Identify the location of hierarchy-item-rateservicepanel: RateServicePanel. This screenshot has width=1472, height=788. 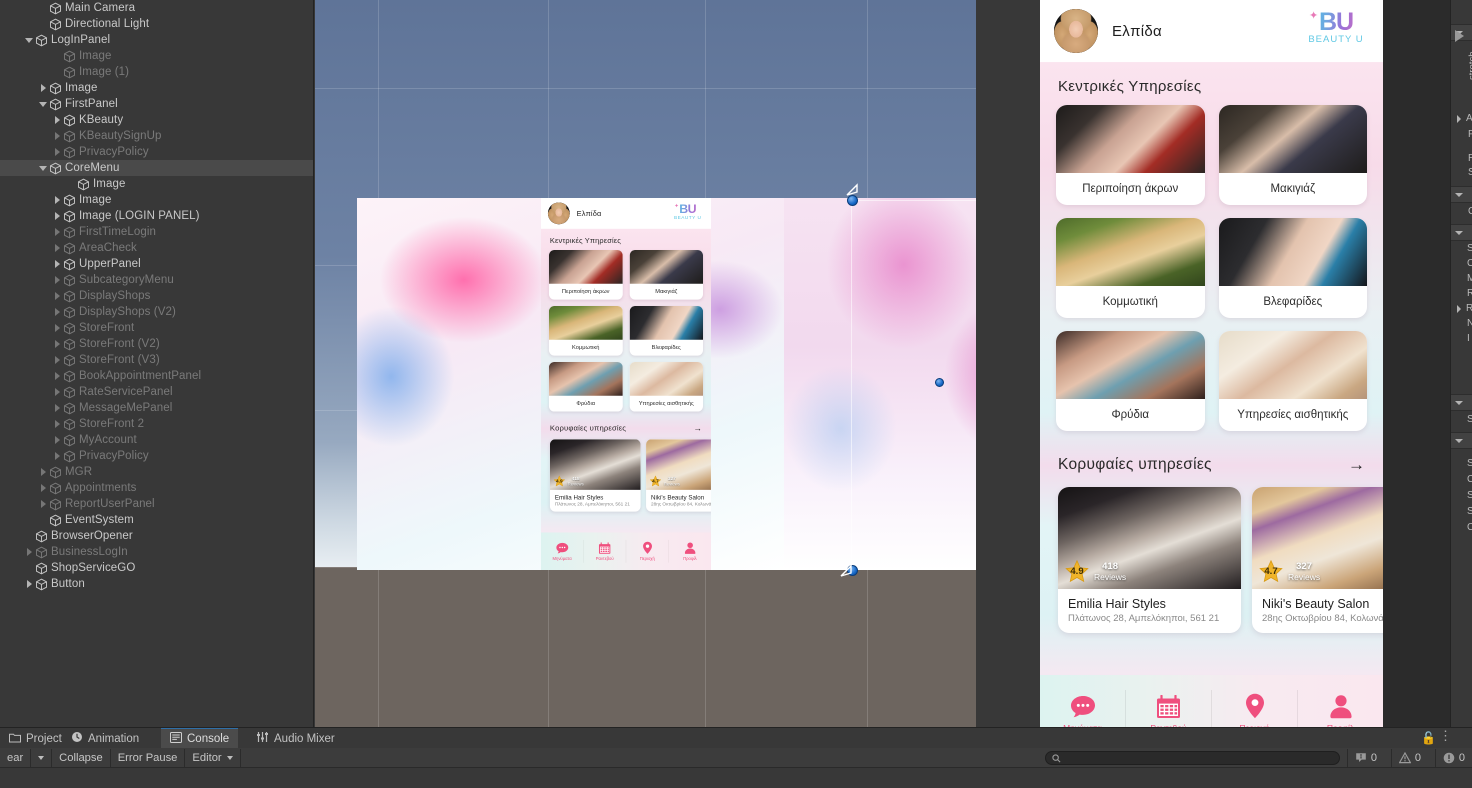
(156, 392).